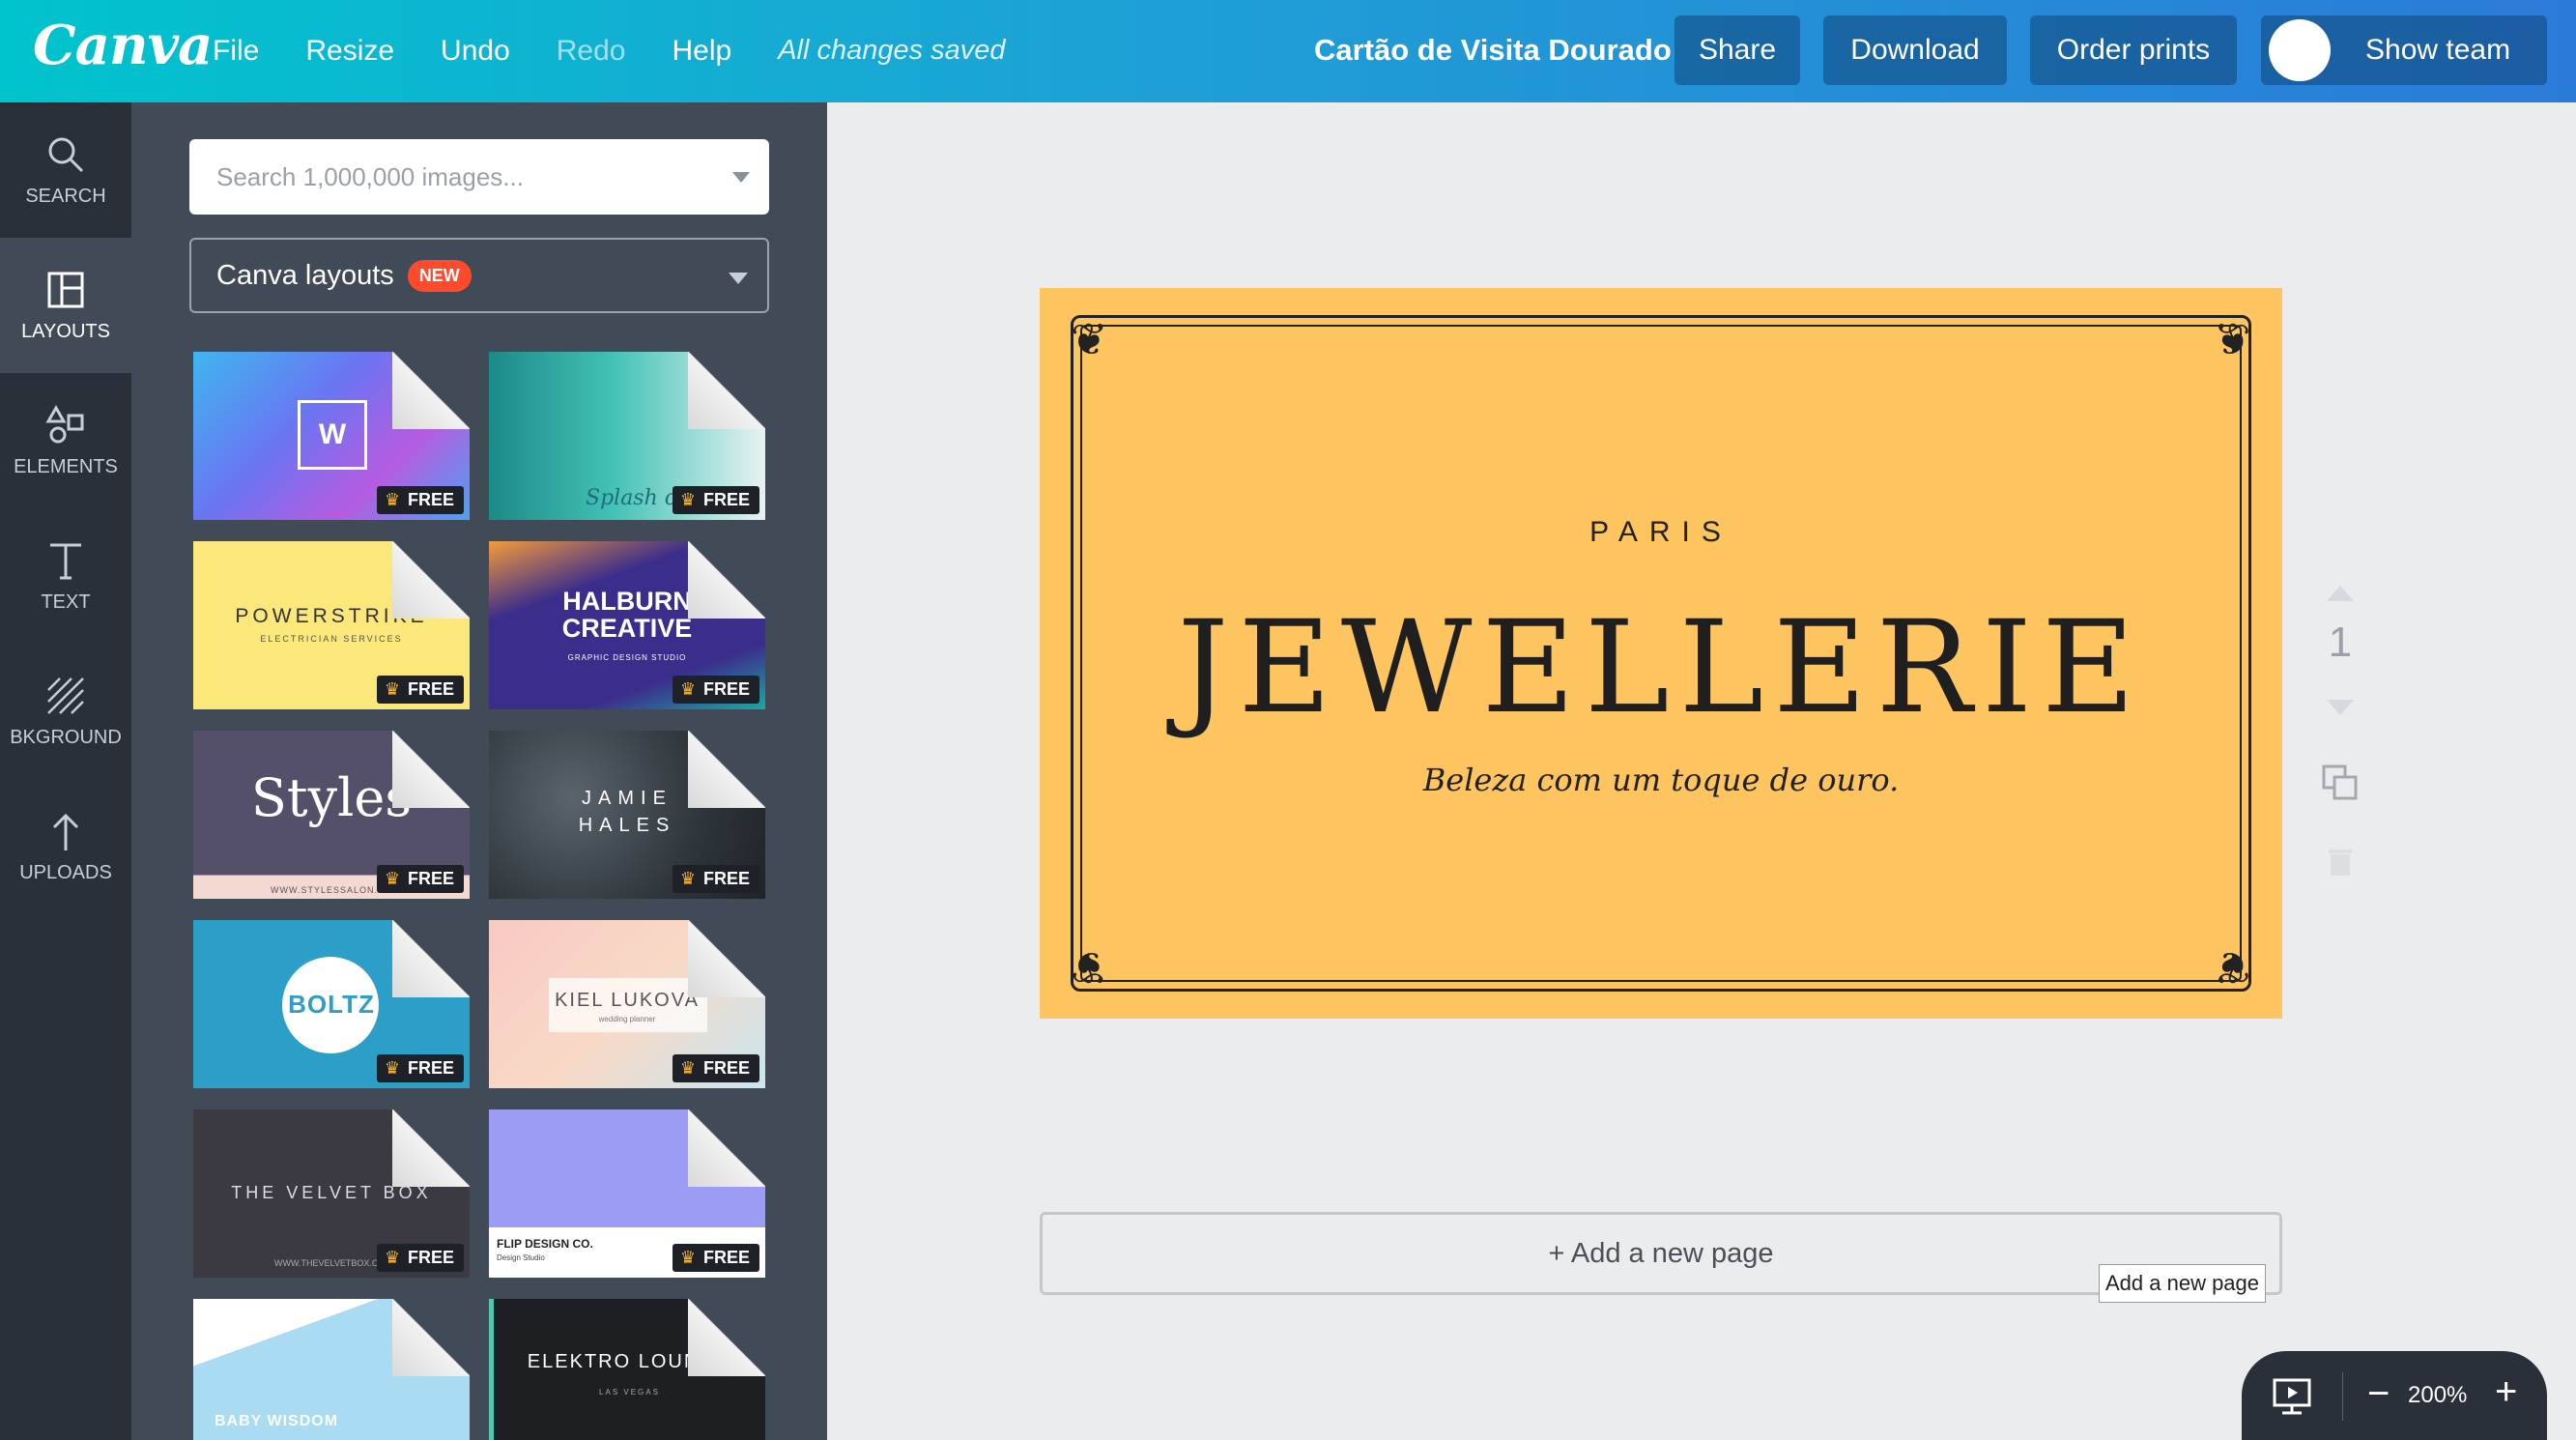 The width and height of the screenshot is (2576, 1440). Describe the element at coordinates (627, 436) in the screenshot. I see `layout-tile: Splash of ♛ FREE` at that location.